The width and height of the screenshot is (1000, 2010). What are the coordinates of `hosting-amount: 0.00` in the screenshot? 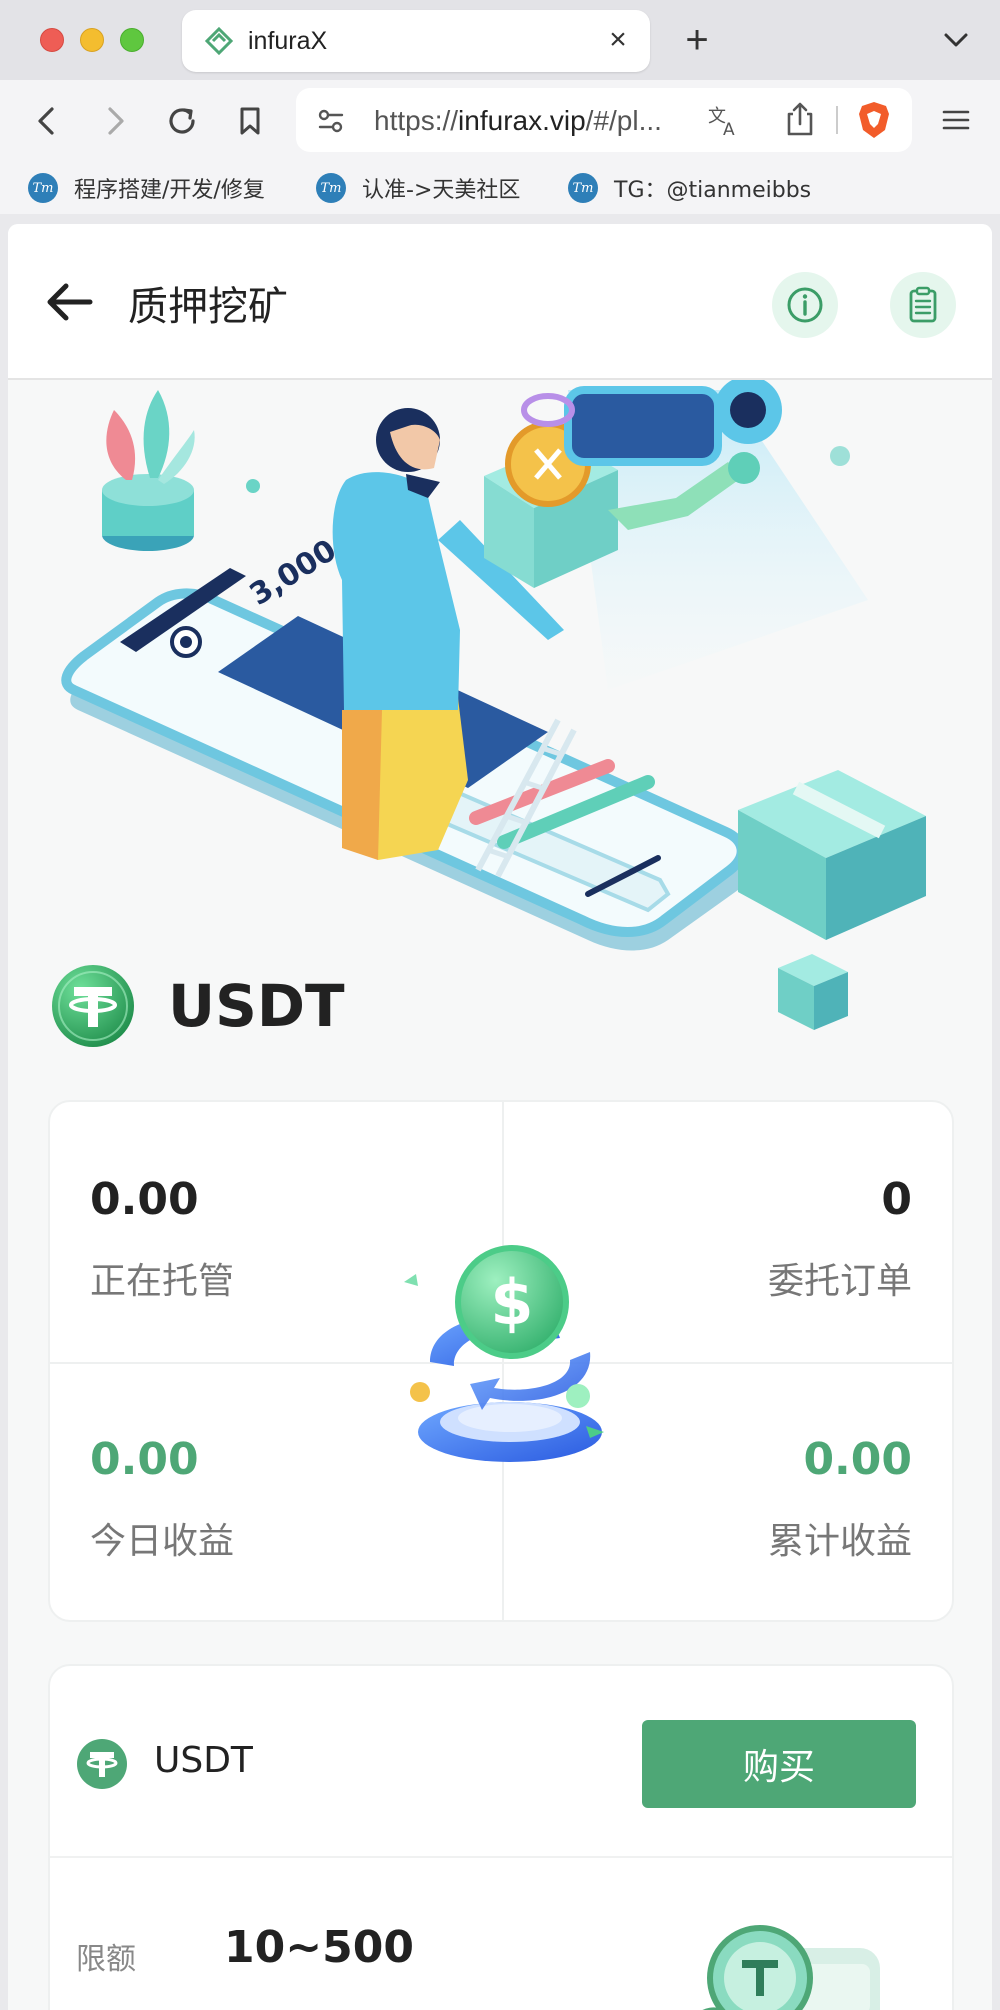 It's located at (144, 1199).